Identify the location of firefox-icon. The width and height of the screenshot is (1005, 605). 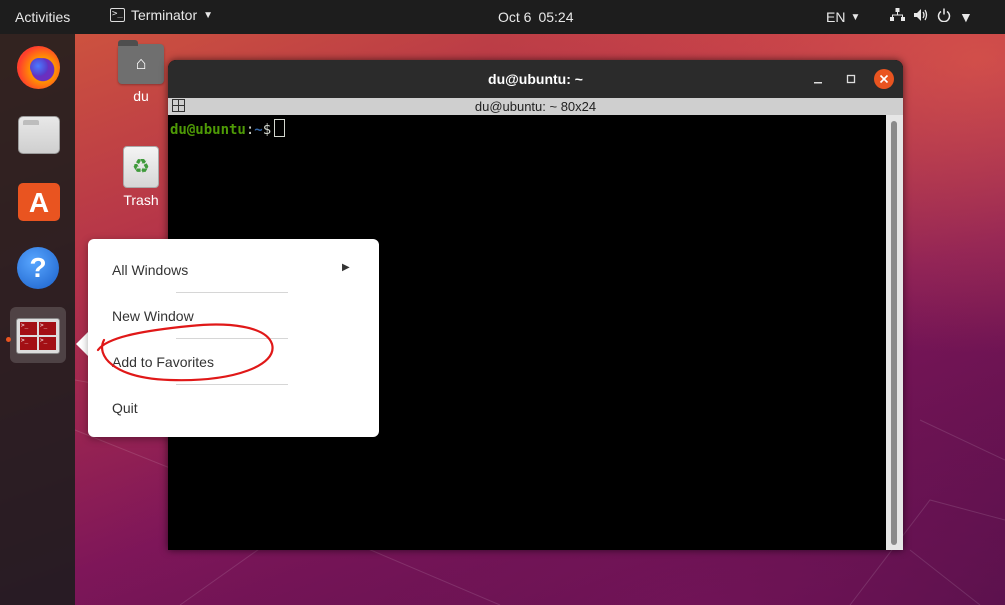
(38, 67).